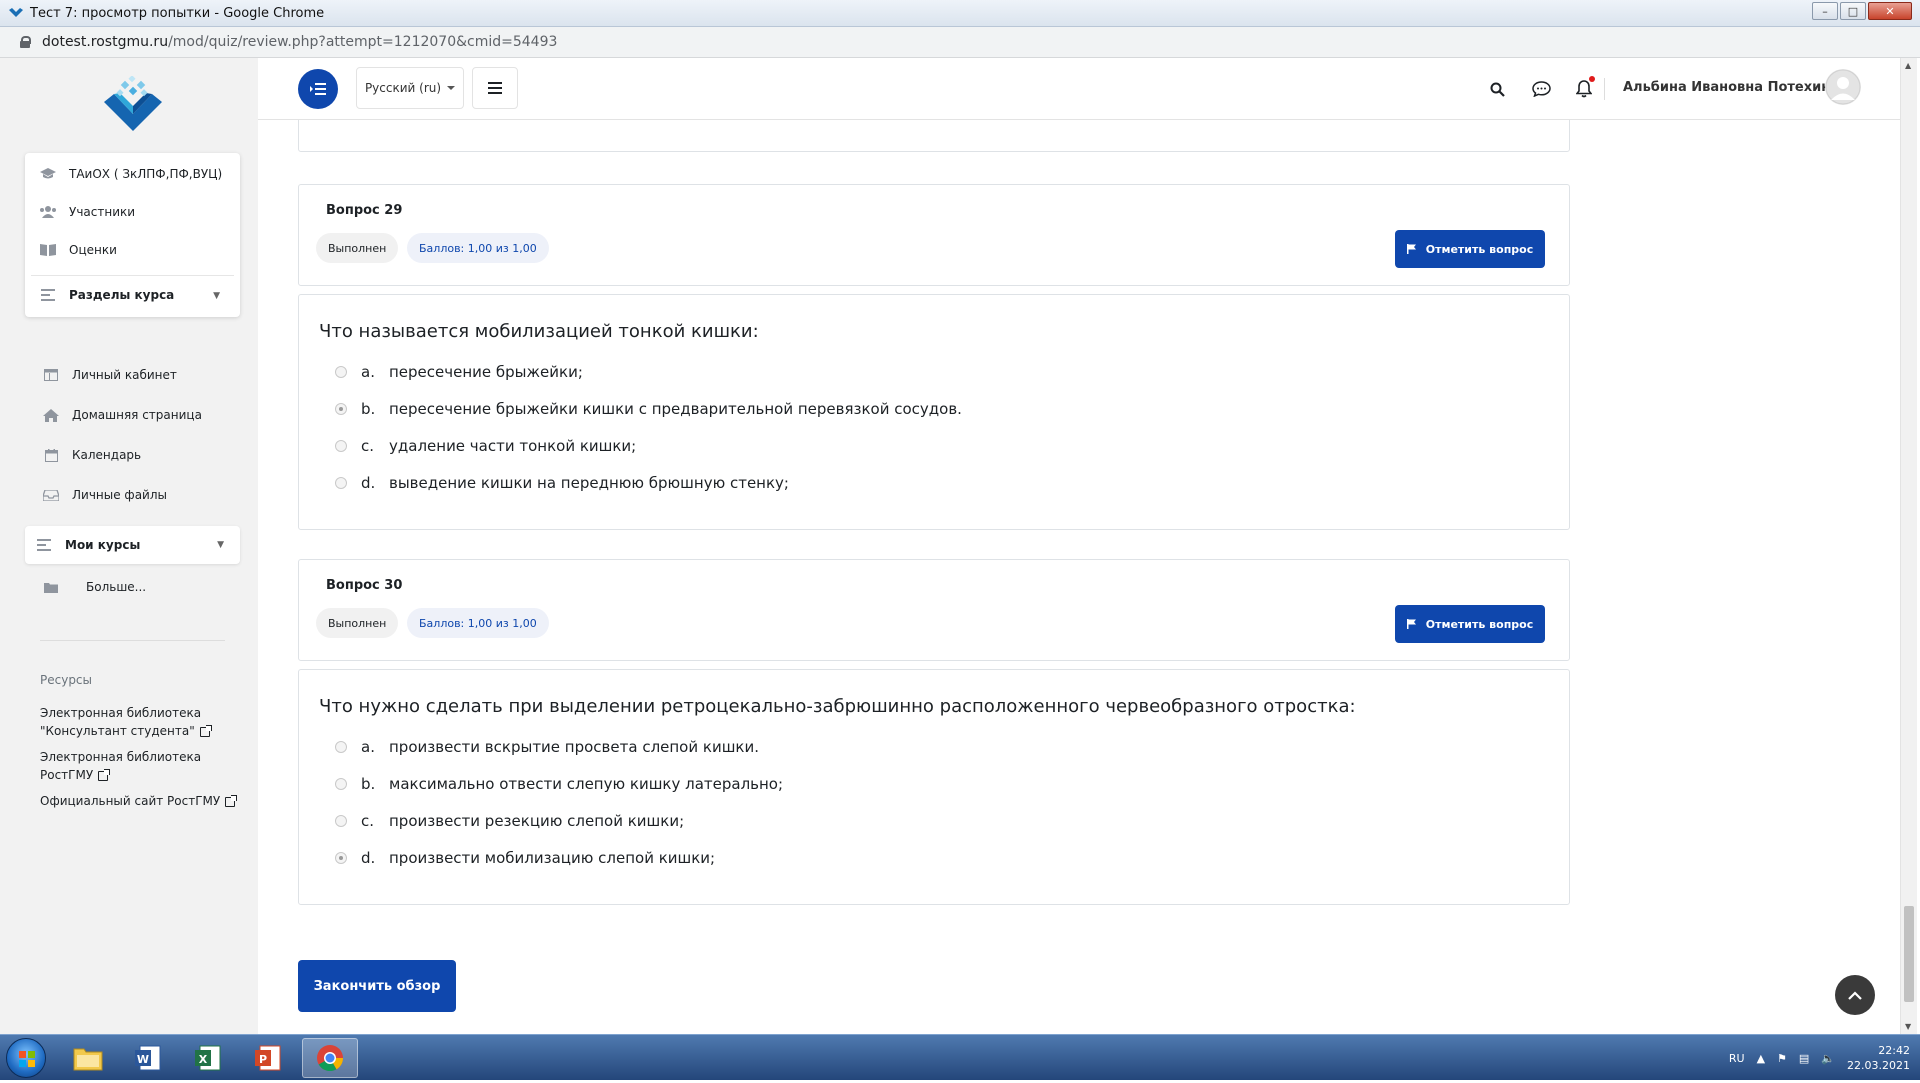 The image size is (1920, 1083). I want to click on notifications-bell-icon, so click(1584, 88).